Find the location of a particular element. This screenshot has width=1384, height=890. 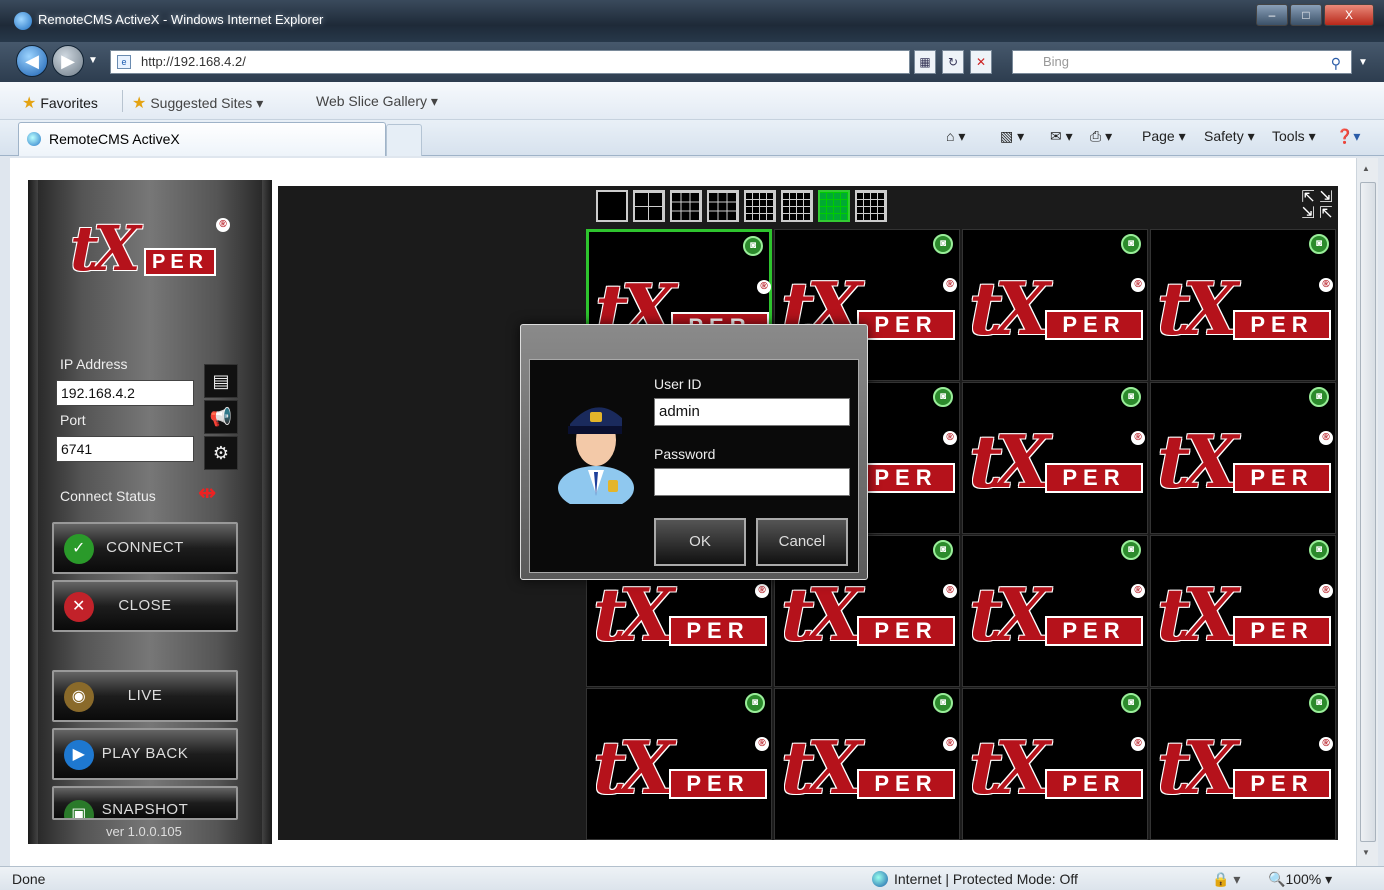

vertical-scrollbar: ▲ ▼ is located at coordinates (1367, 512).